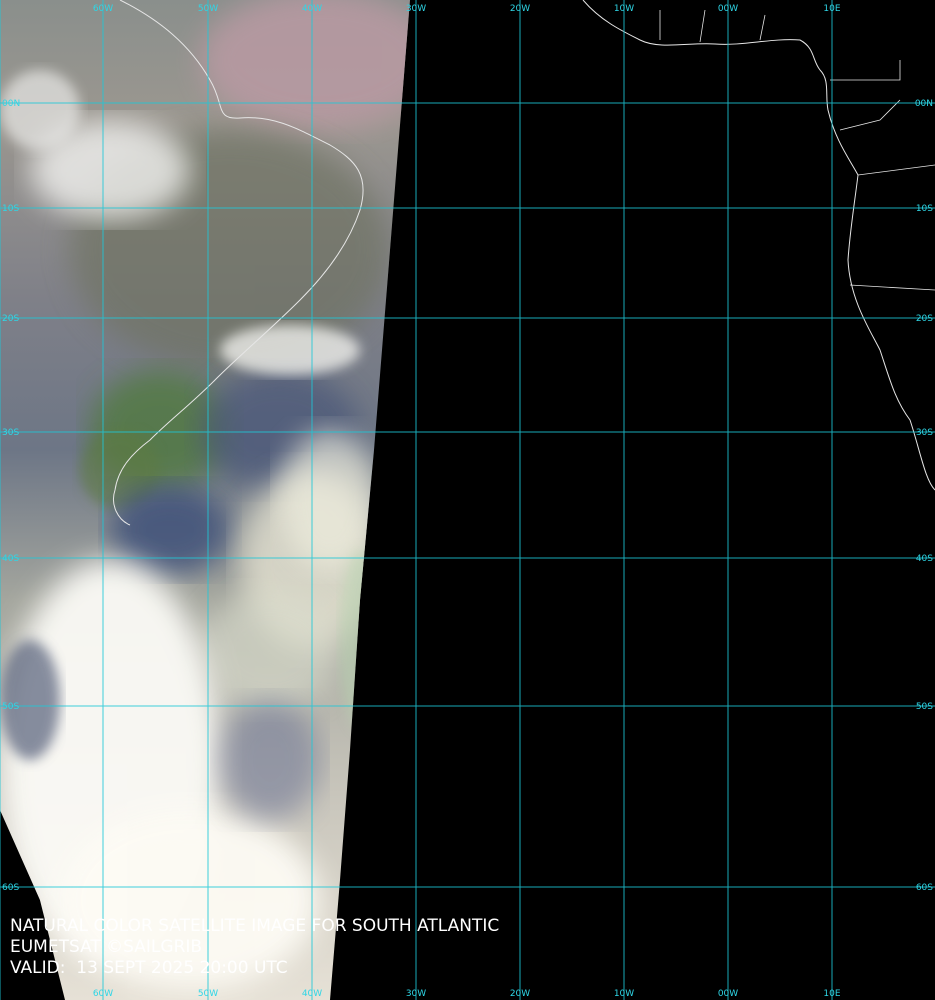 This screenshot has width=935, height=1000. What do you see at coordinates (10, 319) in the screenshot?
I see `latitude-label-left: 20S` at bounding box center [10, 319].